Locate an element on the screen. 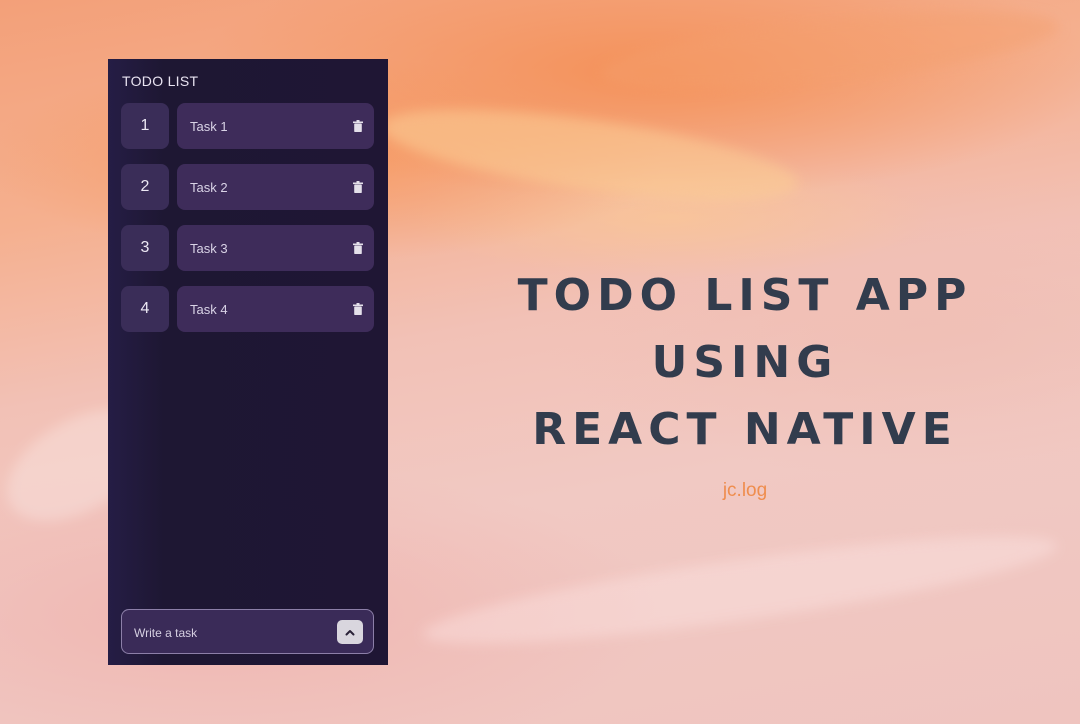  headline-line: USING is located at coordinates (745, 362).